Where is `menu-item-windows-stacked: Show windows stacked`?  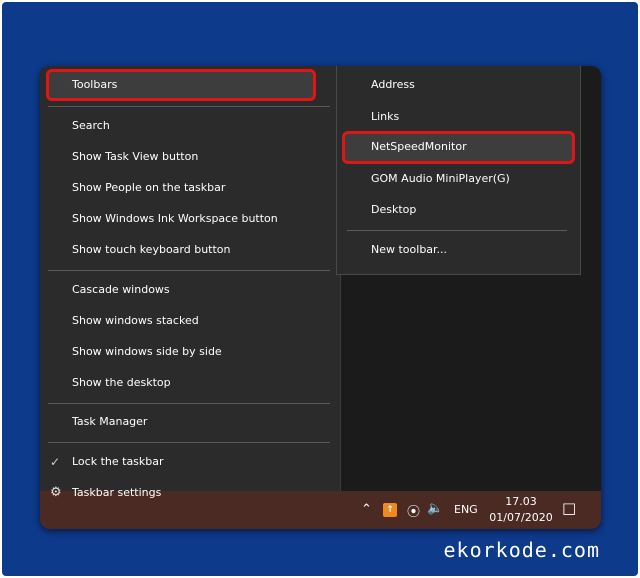 menu-item-windows-stacked: Show windows stacked is located at coordinates (188, 321).